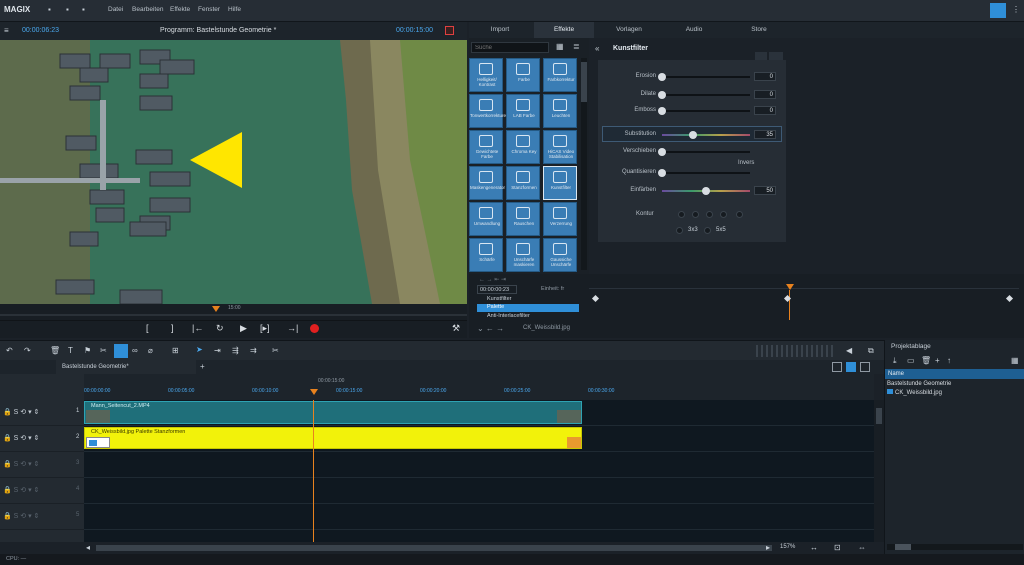 The height and width of the screenshot is (565, 1024). Describe the element at coordinates (895, 361) in the screenshot. I see `import-icon: ⤓` at that location.